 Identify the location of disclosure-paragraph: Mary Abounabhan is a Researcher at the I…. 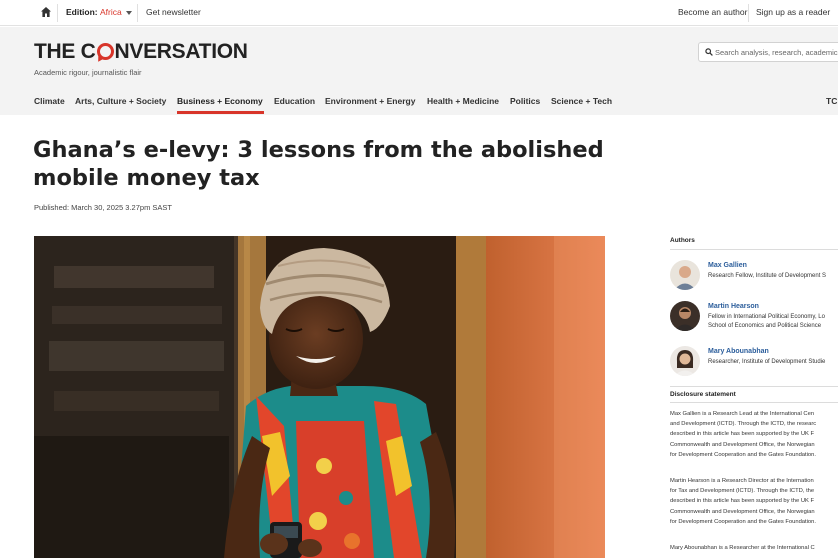
(754, 548).